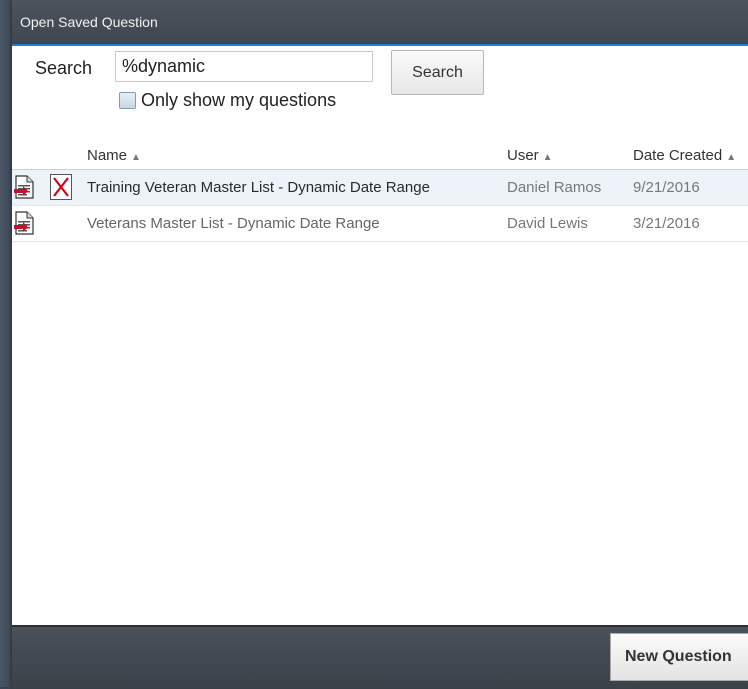 The height and width of the screenshot is (689, 748). What do you see at coordinates (127, 100) in the screenshot?
I see `only-mine-checkbox` at bounding box center [127, 100].